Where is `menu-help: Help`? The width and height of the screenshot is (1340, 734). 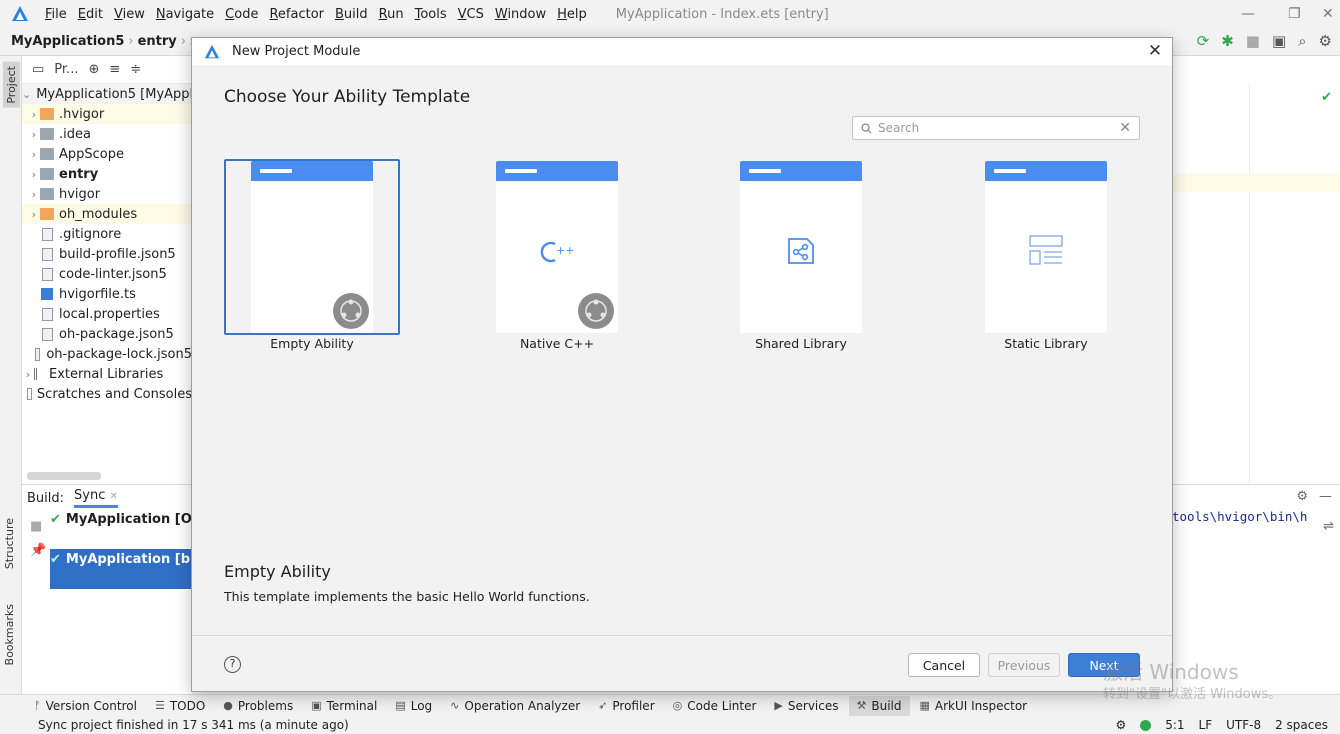
menu-help: Help is located at coordinates (572, 14).